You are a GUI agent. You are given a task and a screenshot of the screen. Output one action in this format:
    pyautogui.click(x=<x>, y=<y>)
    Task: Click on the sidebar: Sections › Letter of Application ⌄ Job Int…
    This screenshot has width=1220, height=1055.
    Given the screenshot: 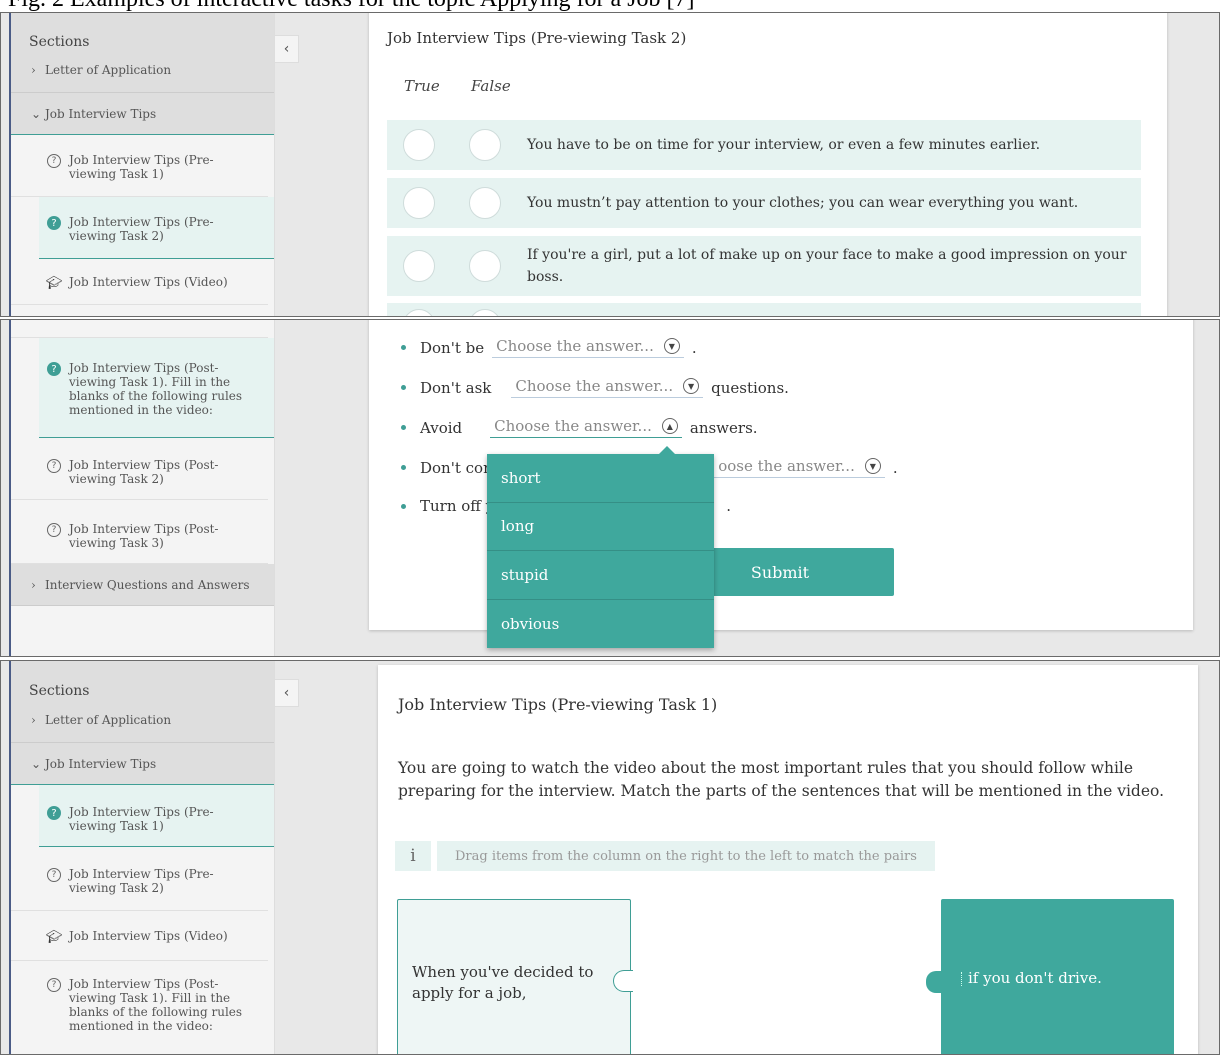 What is the action you would take?
    pyautogui.click(x=143, y=857)
    